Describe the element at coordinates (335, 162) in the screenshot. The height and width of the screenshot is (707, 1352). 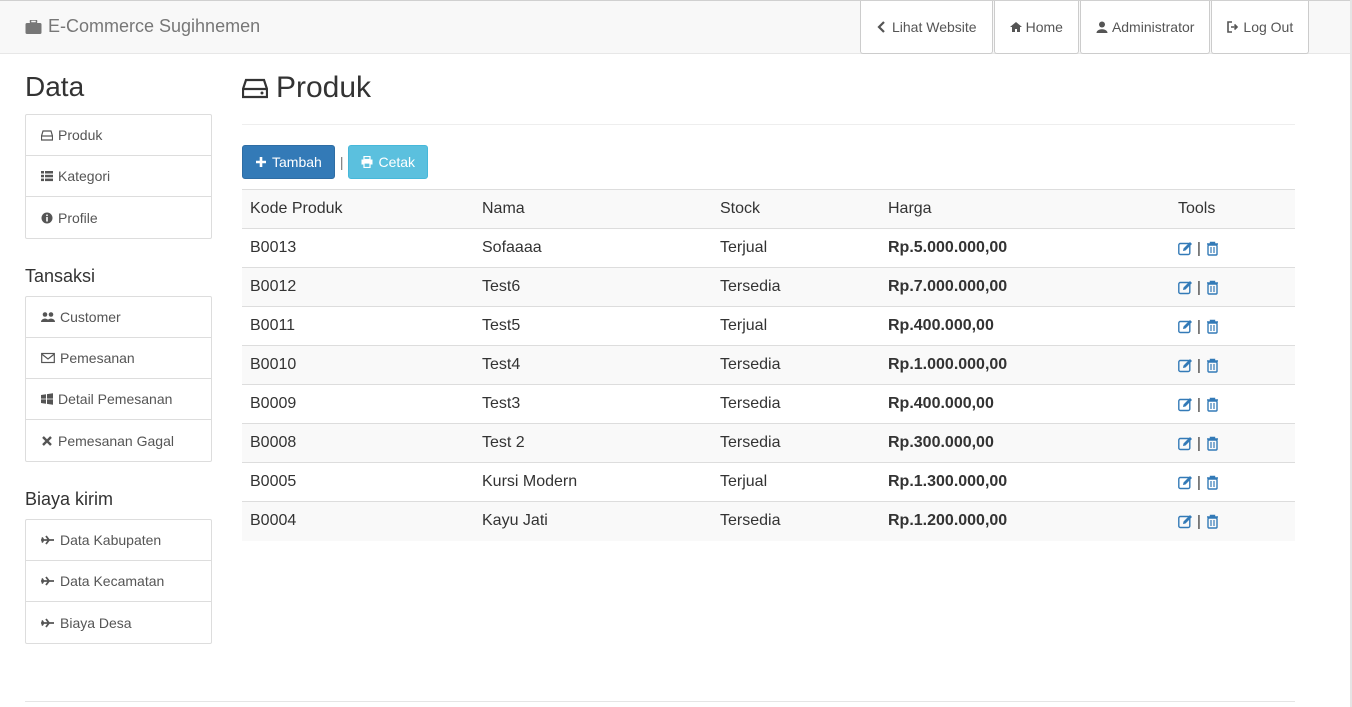
I see `action-bar: Tambah | Cetak` at that location.